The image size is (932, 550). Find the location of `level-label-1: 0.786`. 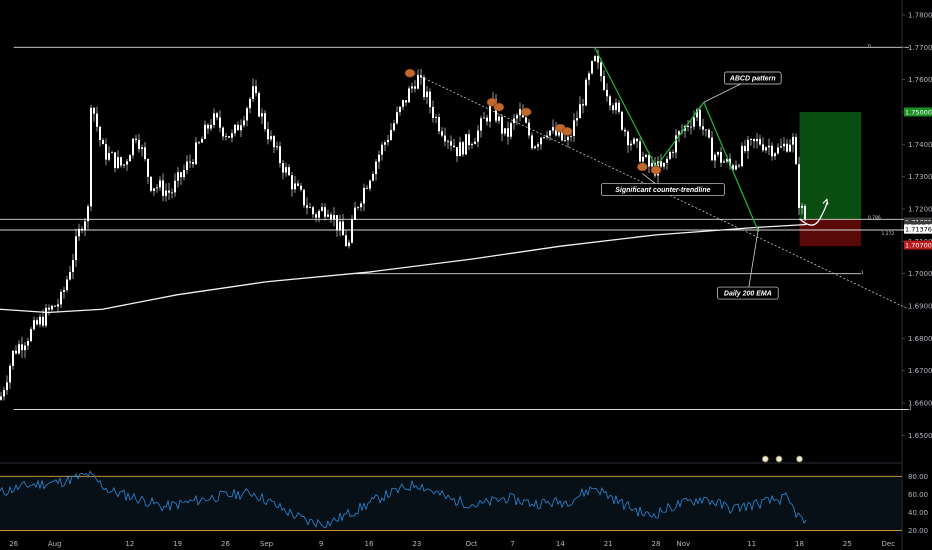

level-label-1: 0.786 is located at coordinates (874, 218).